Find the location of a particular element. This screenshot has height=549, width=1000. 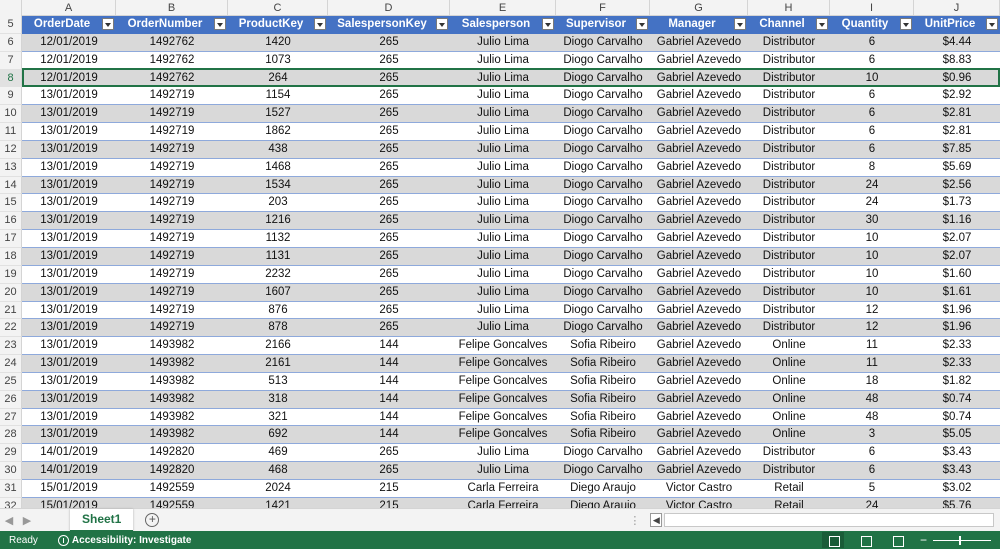

cell-productkey: 2232 is located at coordinates (278, 274).